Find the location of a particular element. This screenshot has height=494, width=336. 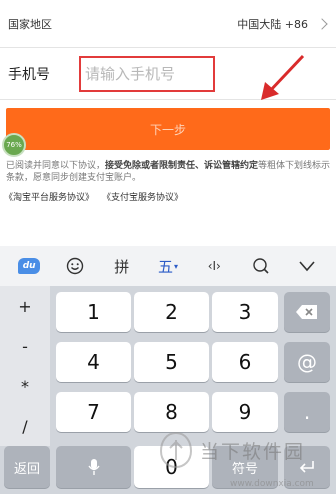

phone-input is located at coordinates (147, 74).